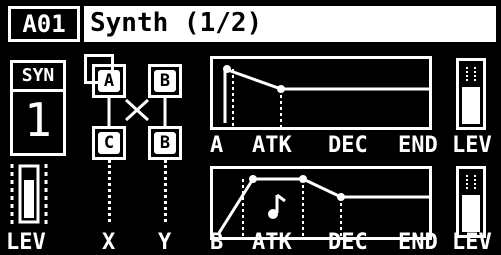  What do you see at coordinates (418, 242) in the screenshot?
I see `envelope-b-end-label: END` at bounding box center [418, 242].